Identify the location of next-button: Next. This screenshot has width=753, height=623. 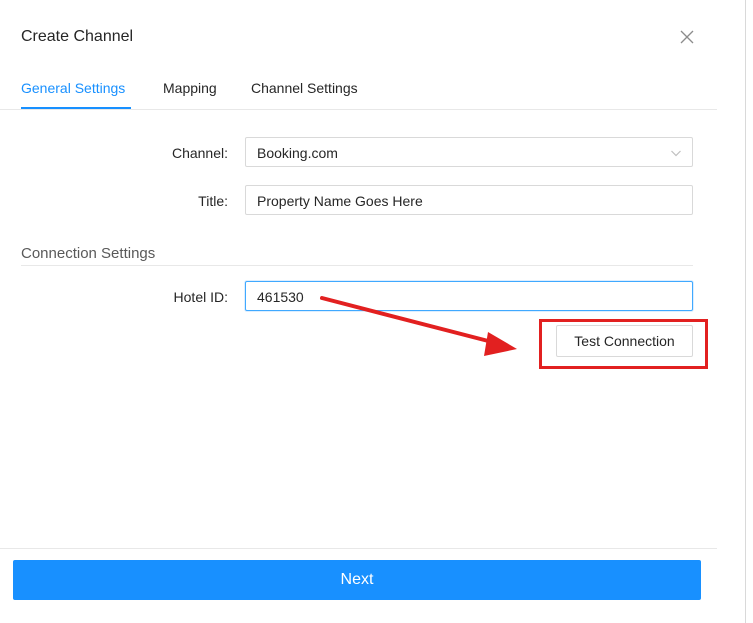
(357, 580).